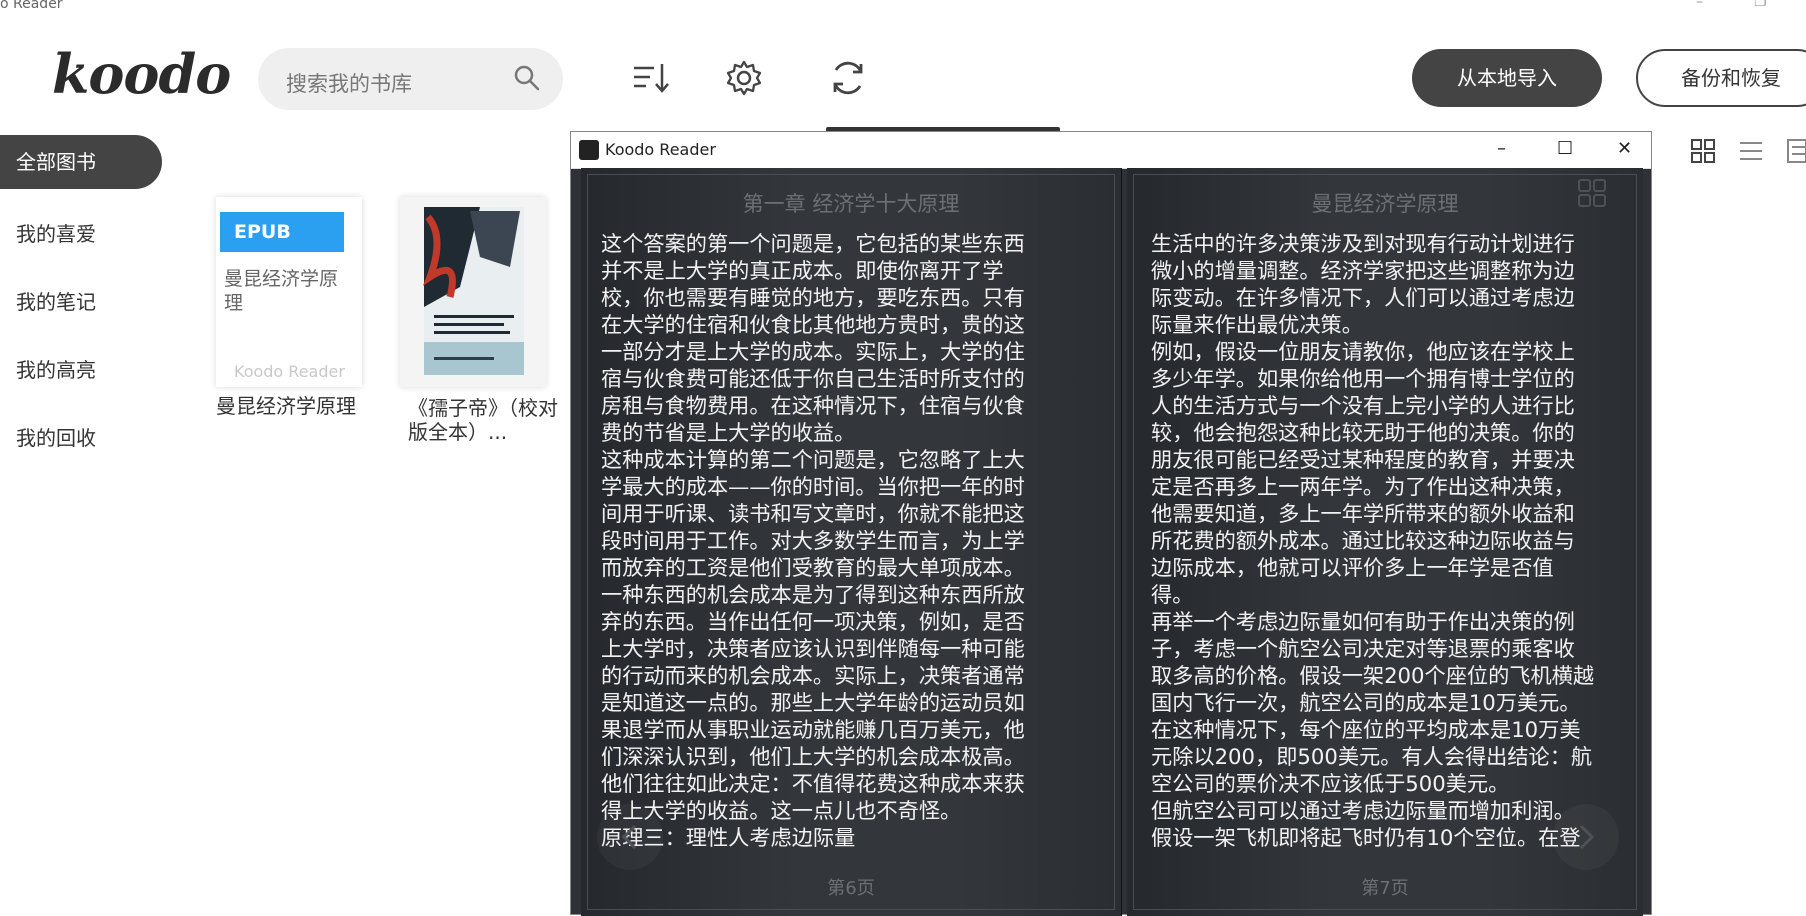  I want to click on chevron-left-icon, so click(629, 837).